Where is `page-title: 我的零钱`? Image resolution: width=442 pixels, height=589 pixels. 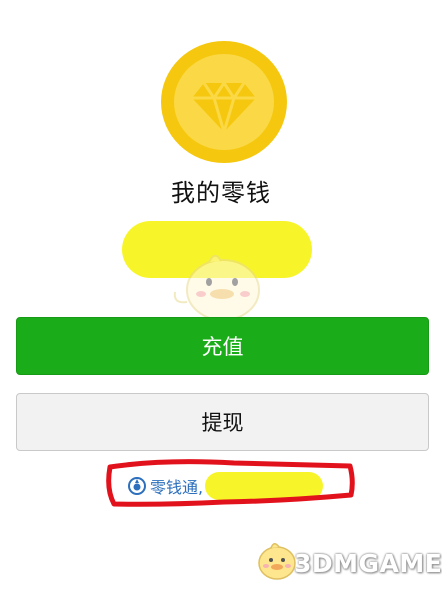
page-title: 我的零钱 is located at coordinates (221, 193).